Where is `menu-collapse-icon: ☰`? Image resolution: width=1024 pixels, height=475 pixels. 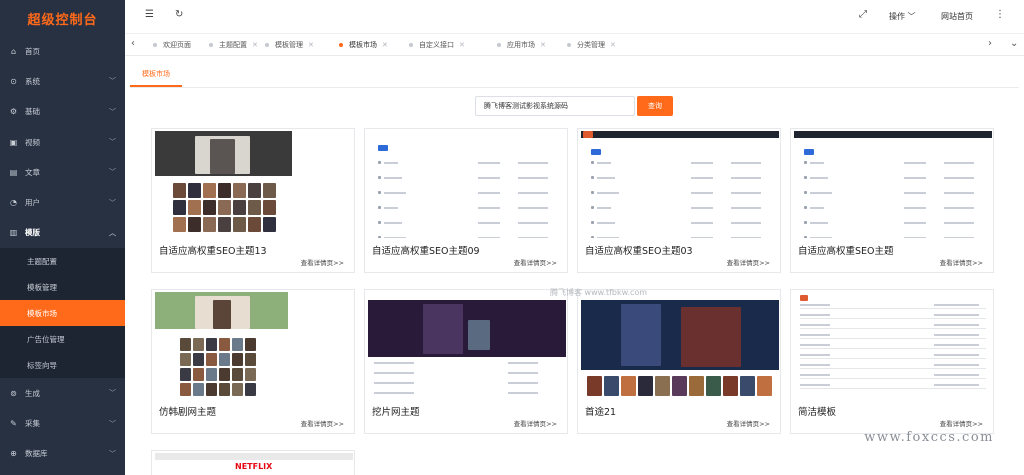 menu-collapse-icon: ☰ is located at coordinates (149, 14).